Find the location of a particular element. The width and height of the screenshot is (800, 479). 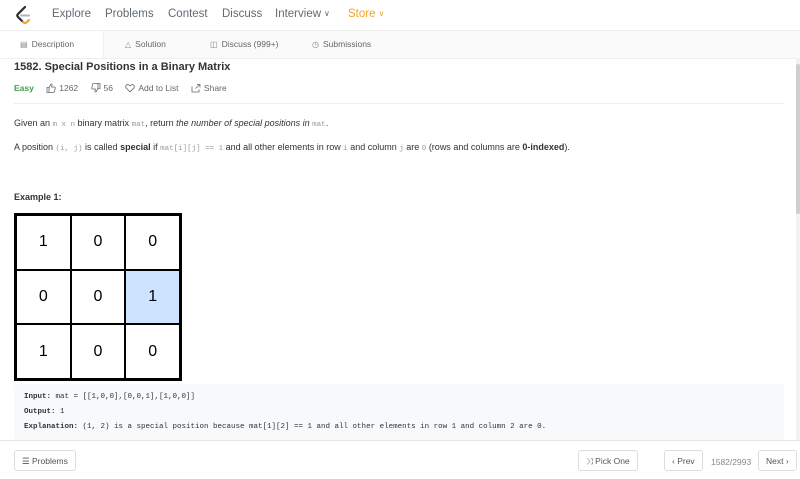

text: are is located at coordinates (412, 147).